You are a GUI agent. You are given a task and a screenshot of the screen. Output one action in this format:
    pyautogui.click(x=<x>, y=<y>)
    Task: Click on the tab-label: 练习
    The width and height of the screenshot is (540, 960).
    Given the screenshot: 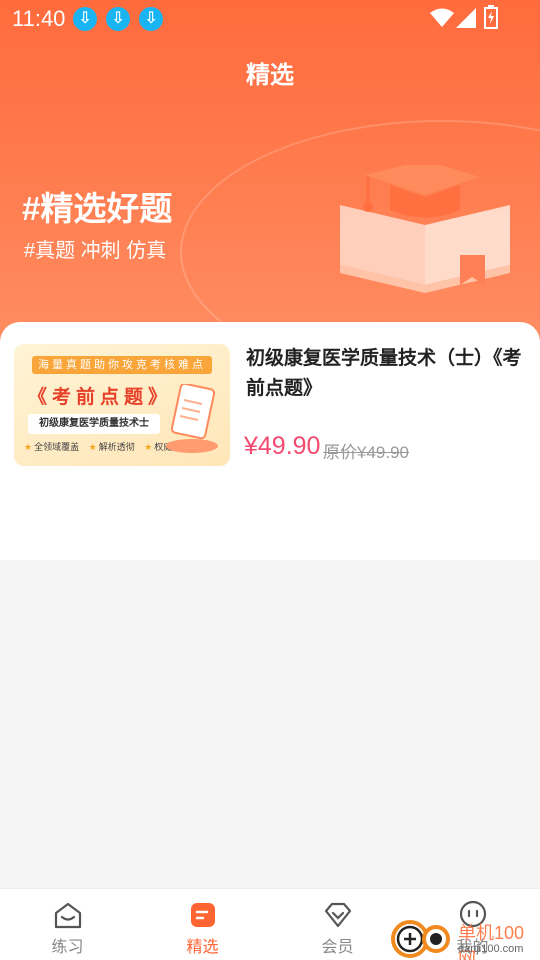 What is the action you would take?
    pyautogui.click(x=67, y=947)
    